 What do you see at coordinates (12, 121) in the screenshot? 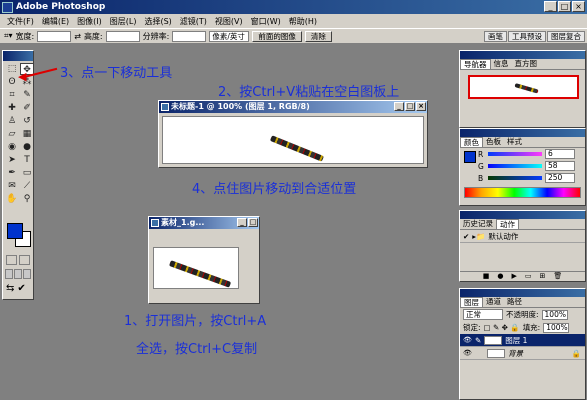
I see `clone-stamp-icon: ♙` at bounding box center [12, 121].